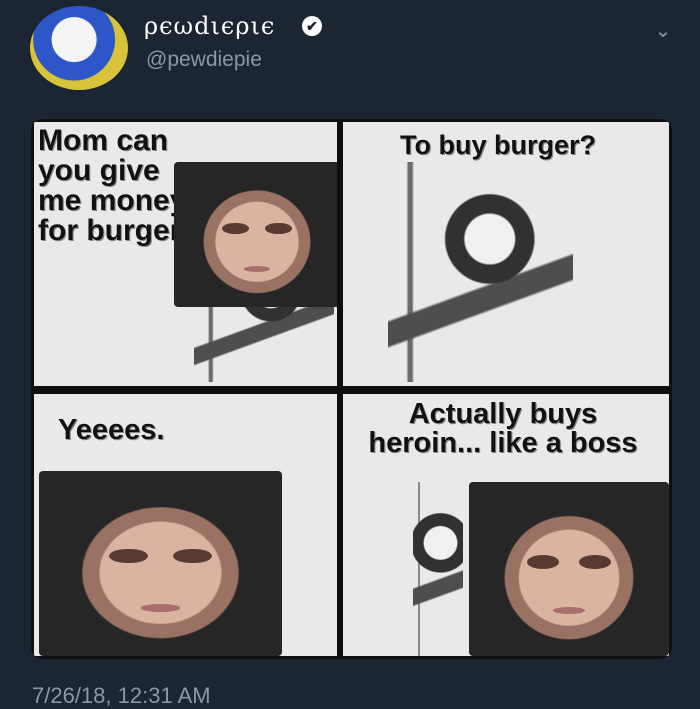 This screenshot has height=709, width=700. I want to click on chevron-down-icon: ⌄, so click(663, 30).